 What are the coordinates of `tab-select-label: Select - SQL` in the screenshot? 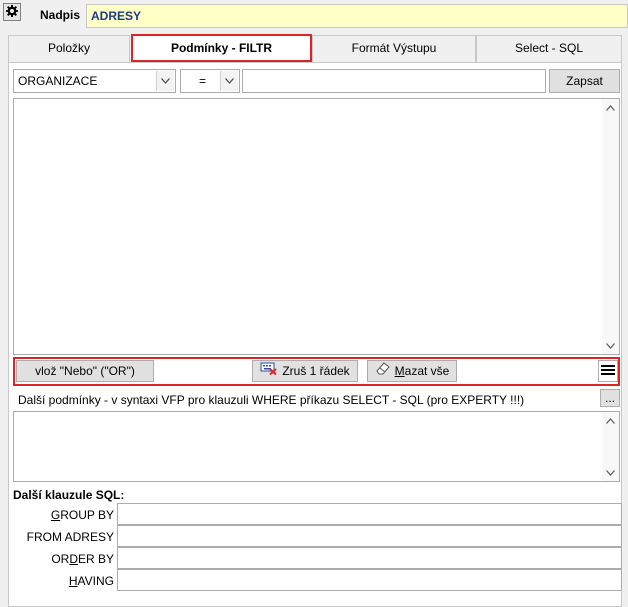 It's located at (549, 48).